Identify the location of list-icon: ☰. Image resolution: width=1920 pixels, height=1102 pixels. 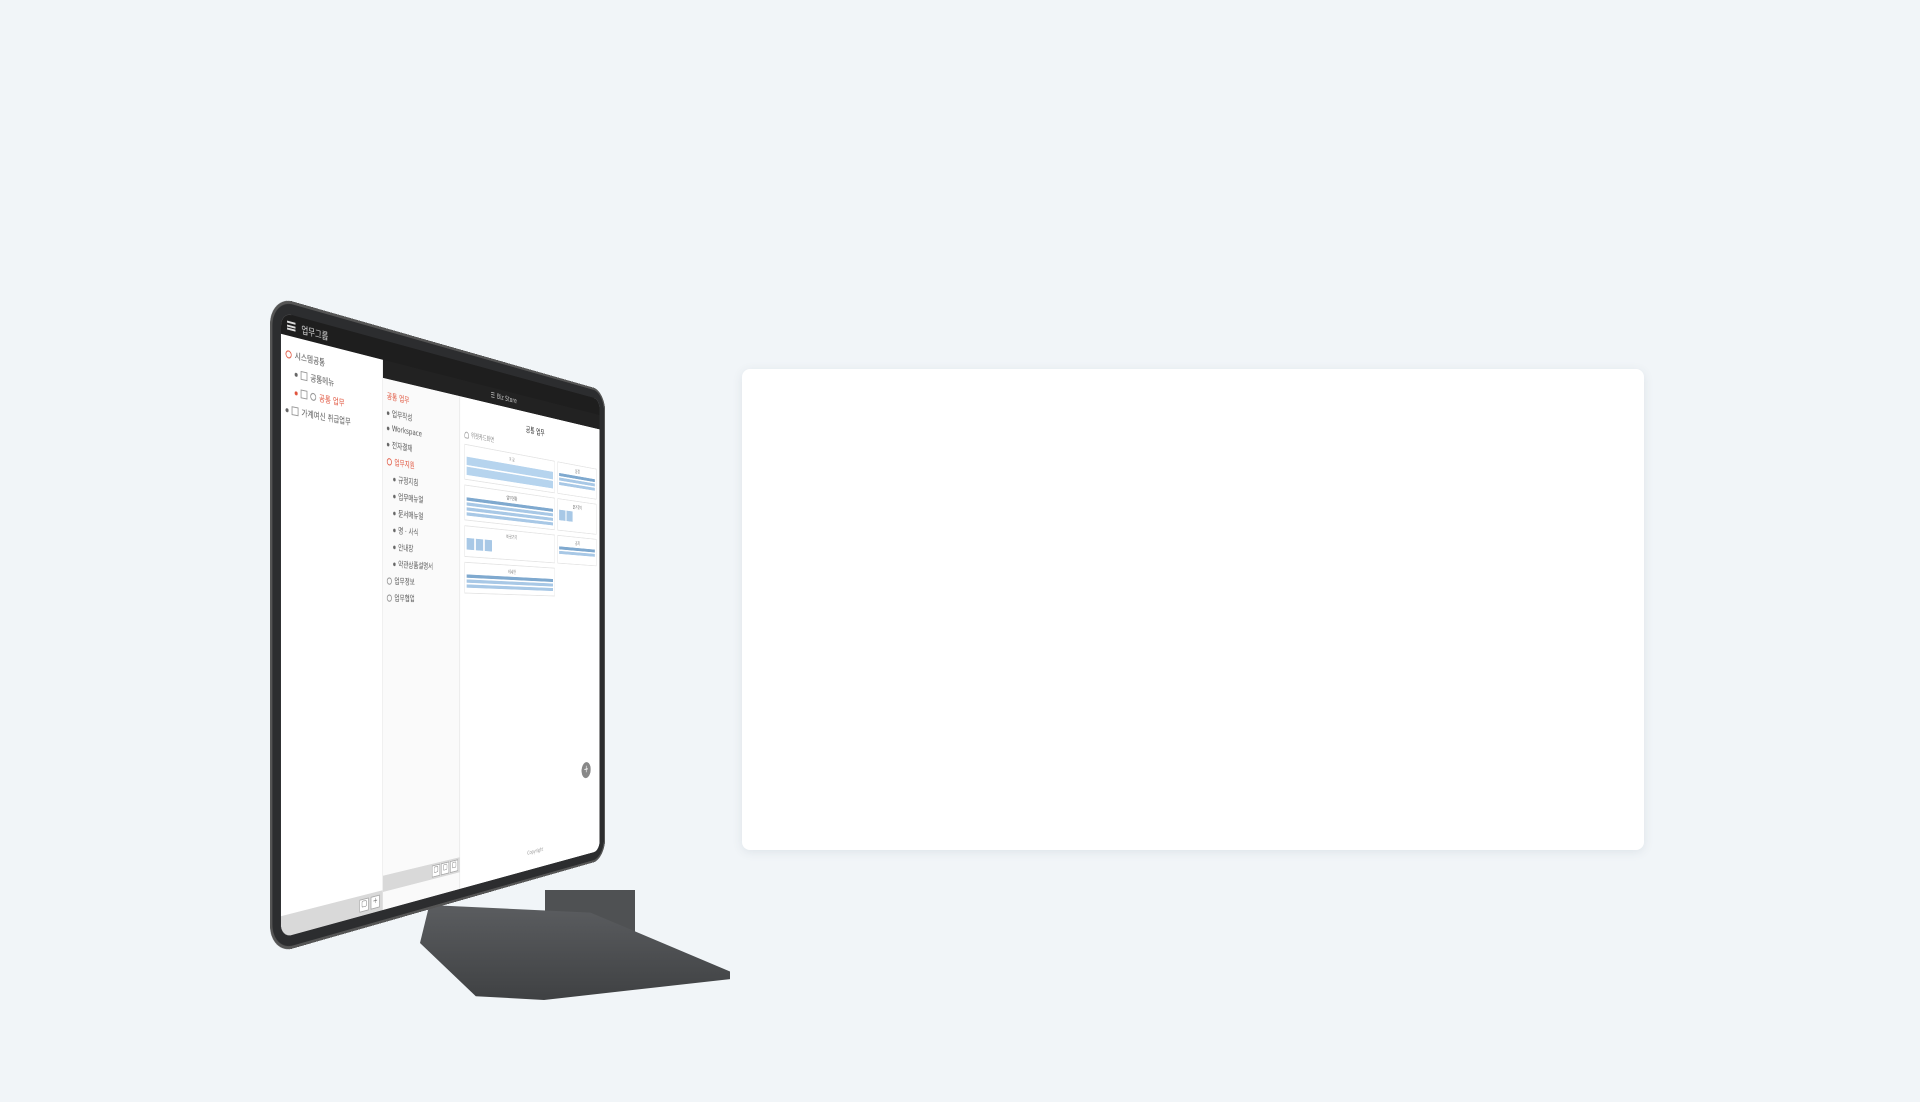
(492, 396).